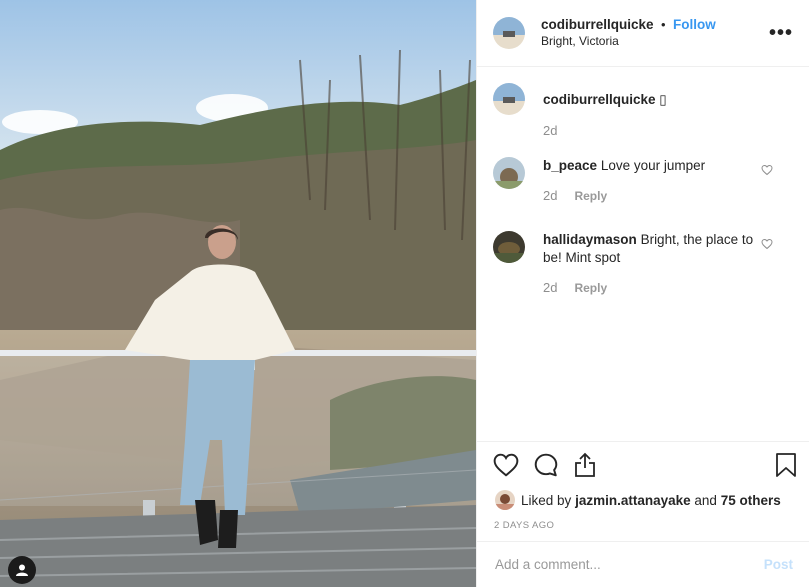  I want to click on more-options-icon: •••, so click(781, 33).